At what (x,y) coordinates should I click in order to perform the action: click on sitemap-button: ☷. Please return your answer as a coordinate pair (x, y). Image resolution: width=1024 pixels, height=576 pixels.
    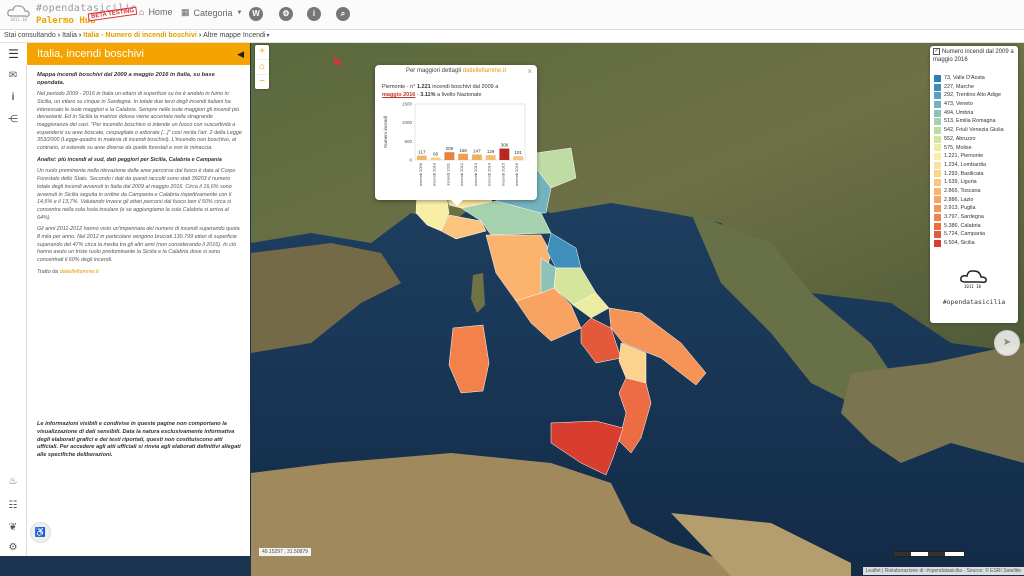
    Looking at the image, I should click on (13, 505).